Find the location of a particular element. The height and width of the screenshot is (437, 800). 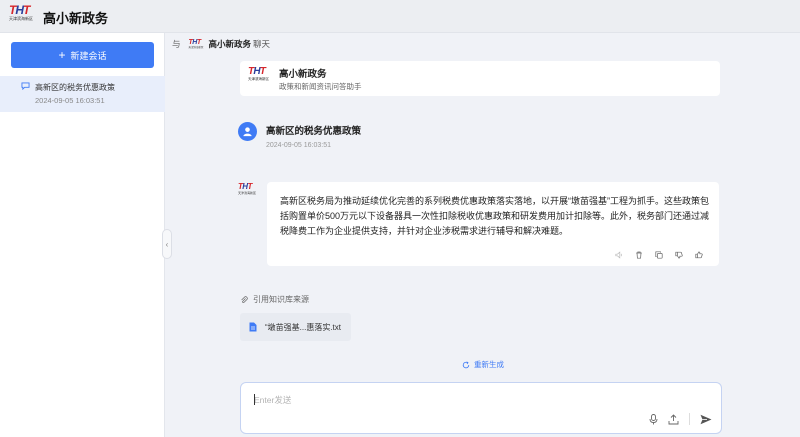

ai-avatar: THT 天津滨海新区 is located at coordinates (247, 189).